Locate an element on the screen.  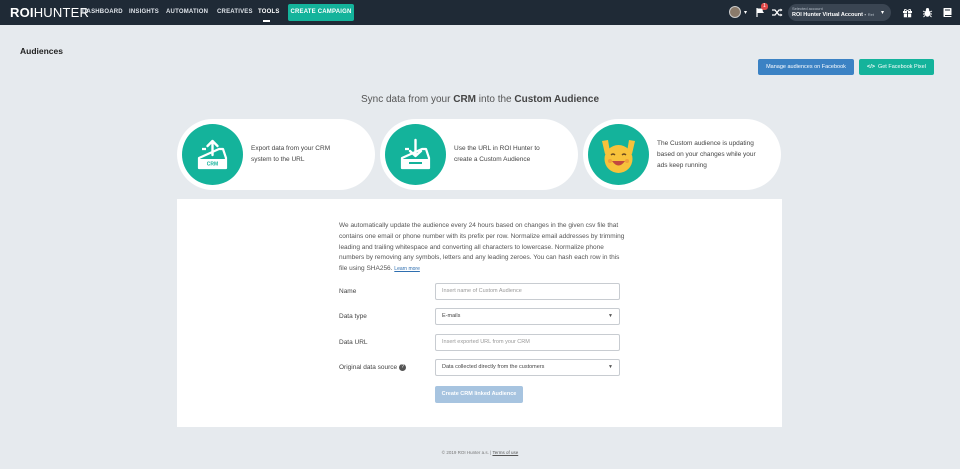
create-audience-button: Create CRM linked Audience is located at coordinates (479, 394).